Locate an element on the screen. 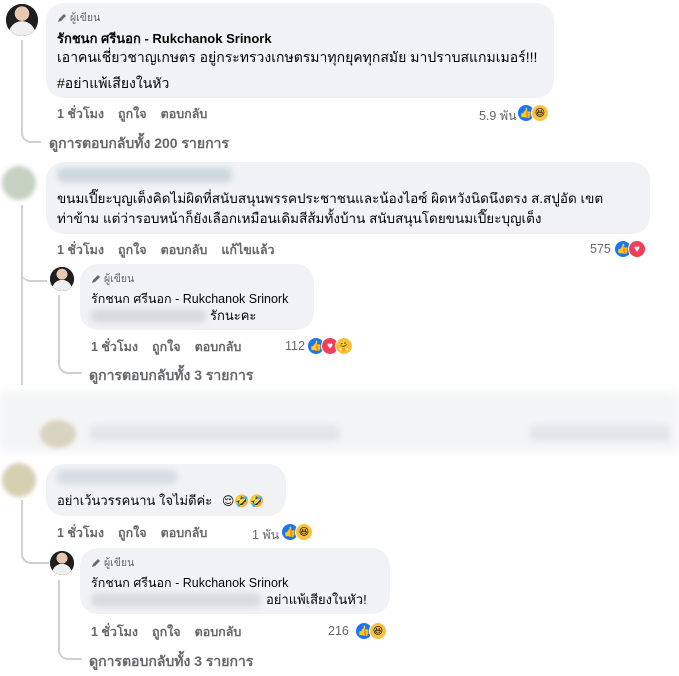  reaction-icons: 👍 ♥ is located at coordinates (630, 249).